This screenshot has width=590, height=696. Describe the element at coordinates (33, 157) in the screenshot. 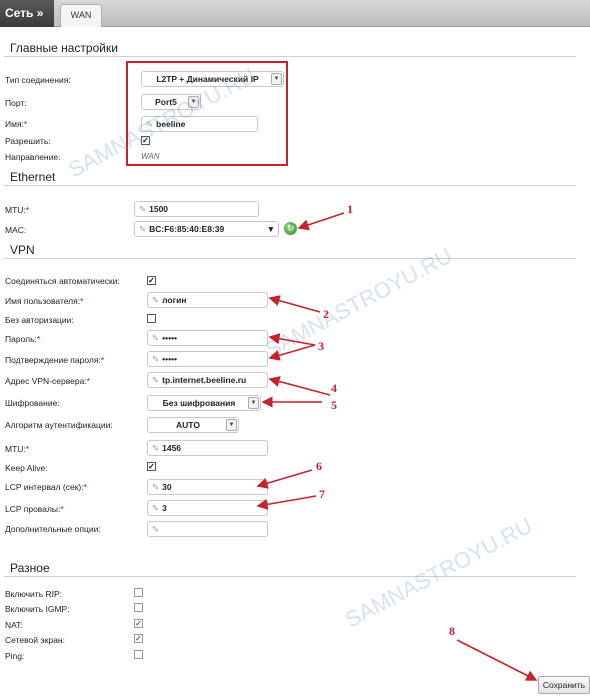

I see `direction-label: Направление:` at that location.